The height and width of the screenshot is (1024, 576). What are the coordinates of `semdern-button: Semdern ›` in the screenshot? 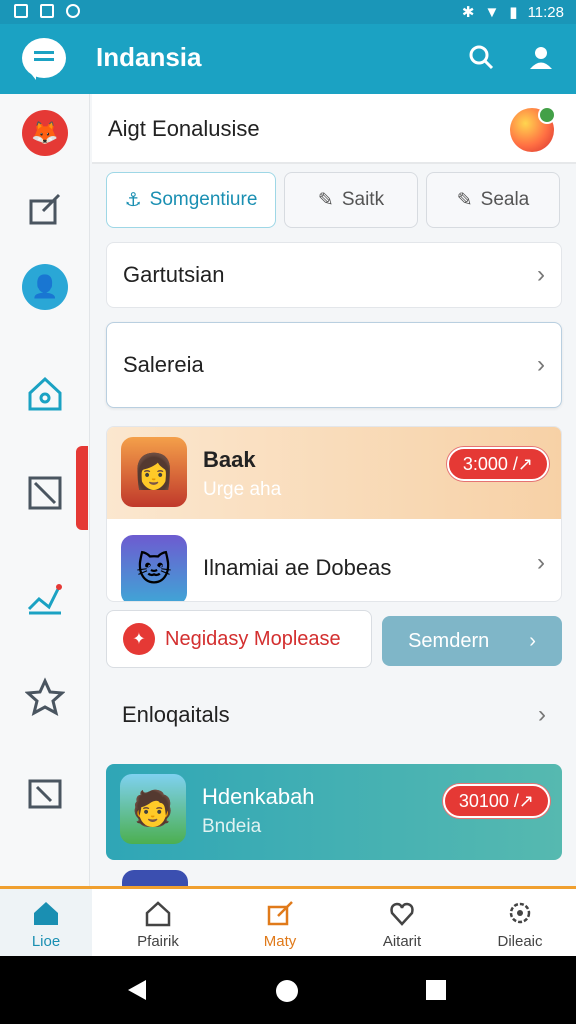 It's located at (472, 641).